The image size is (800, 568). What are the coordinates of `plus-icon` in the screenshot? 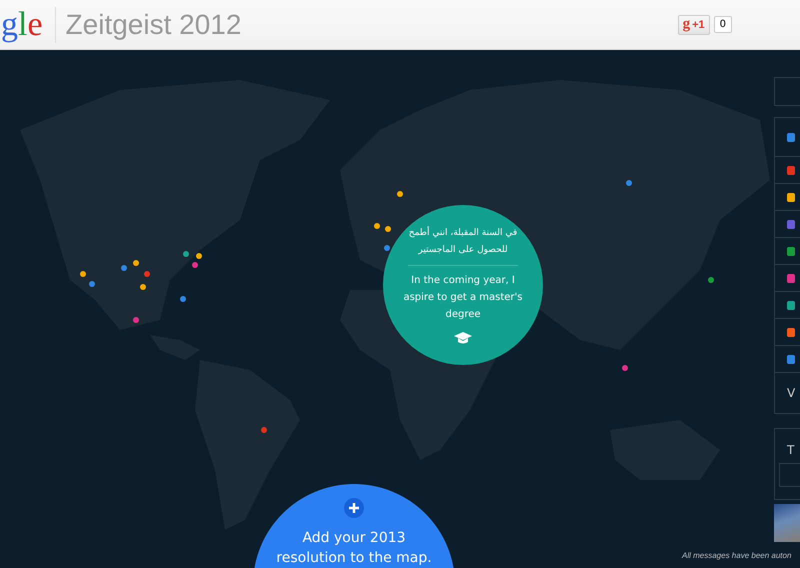 It's located at (354, 508).